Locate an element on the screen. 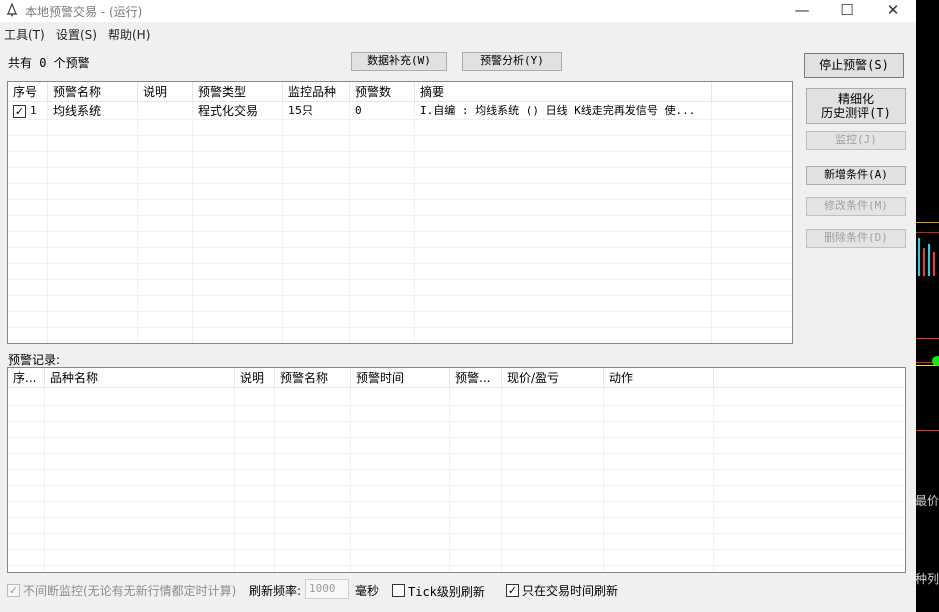 This screenshot has height=612, width=939. continuous-monitor-checkbox: ✓ is located at coordinates (13, 590).